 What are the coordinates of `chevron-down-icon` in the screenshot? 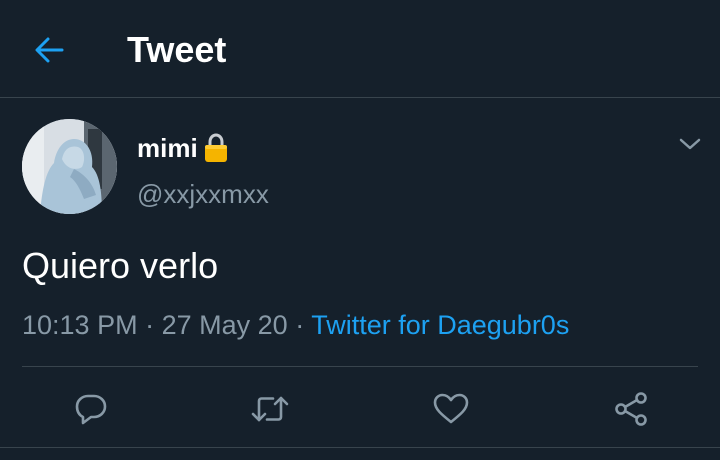 It's located at (690, 144).